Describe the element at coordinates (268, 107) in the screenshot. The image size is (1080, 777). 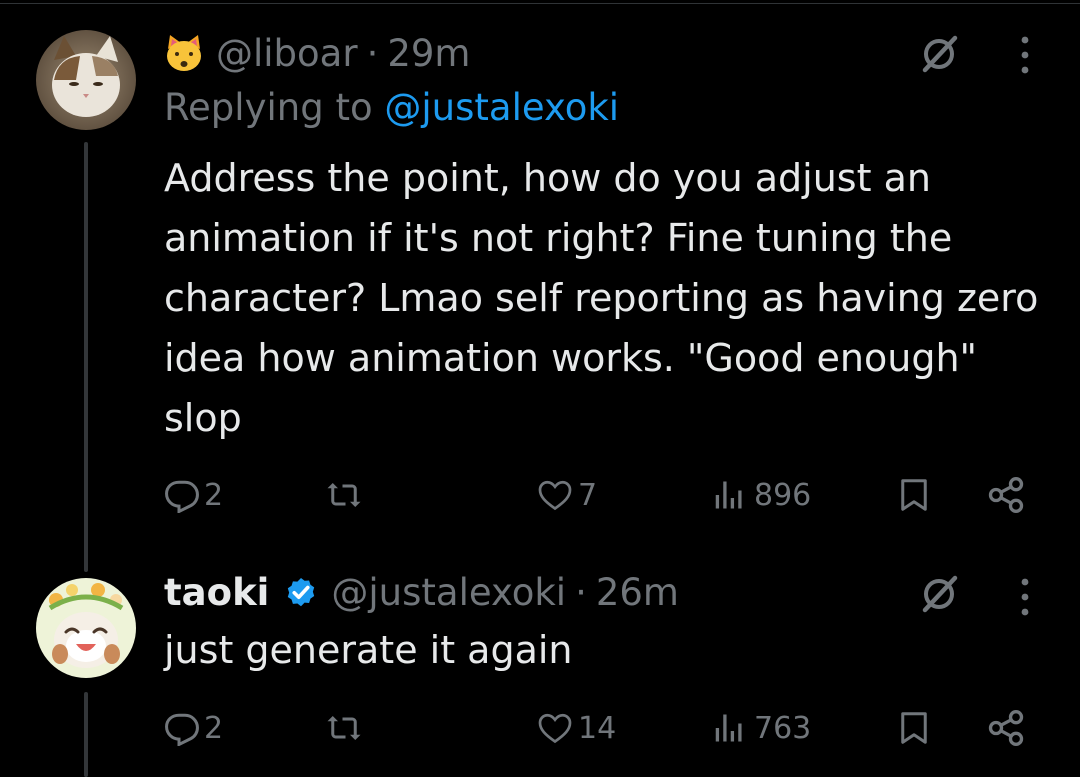
I see `replying-prefix: Replying to` at that location.